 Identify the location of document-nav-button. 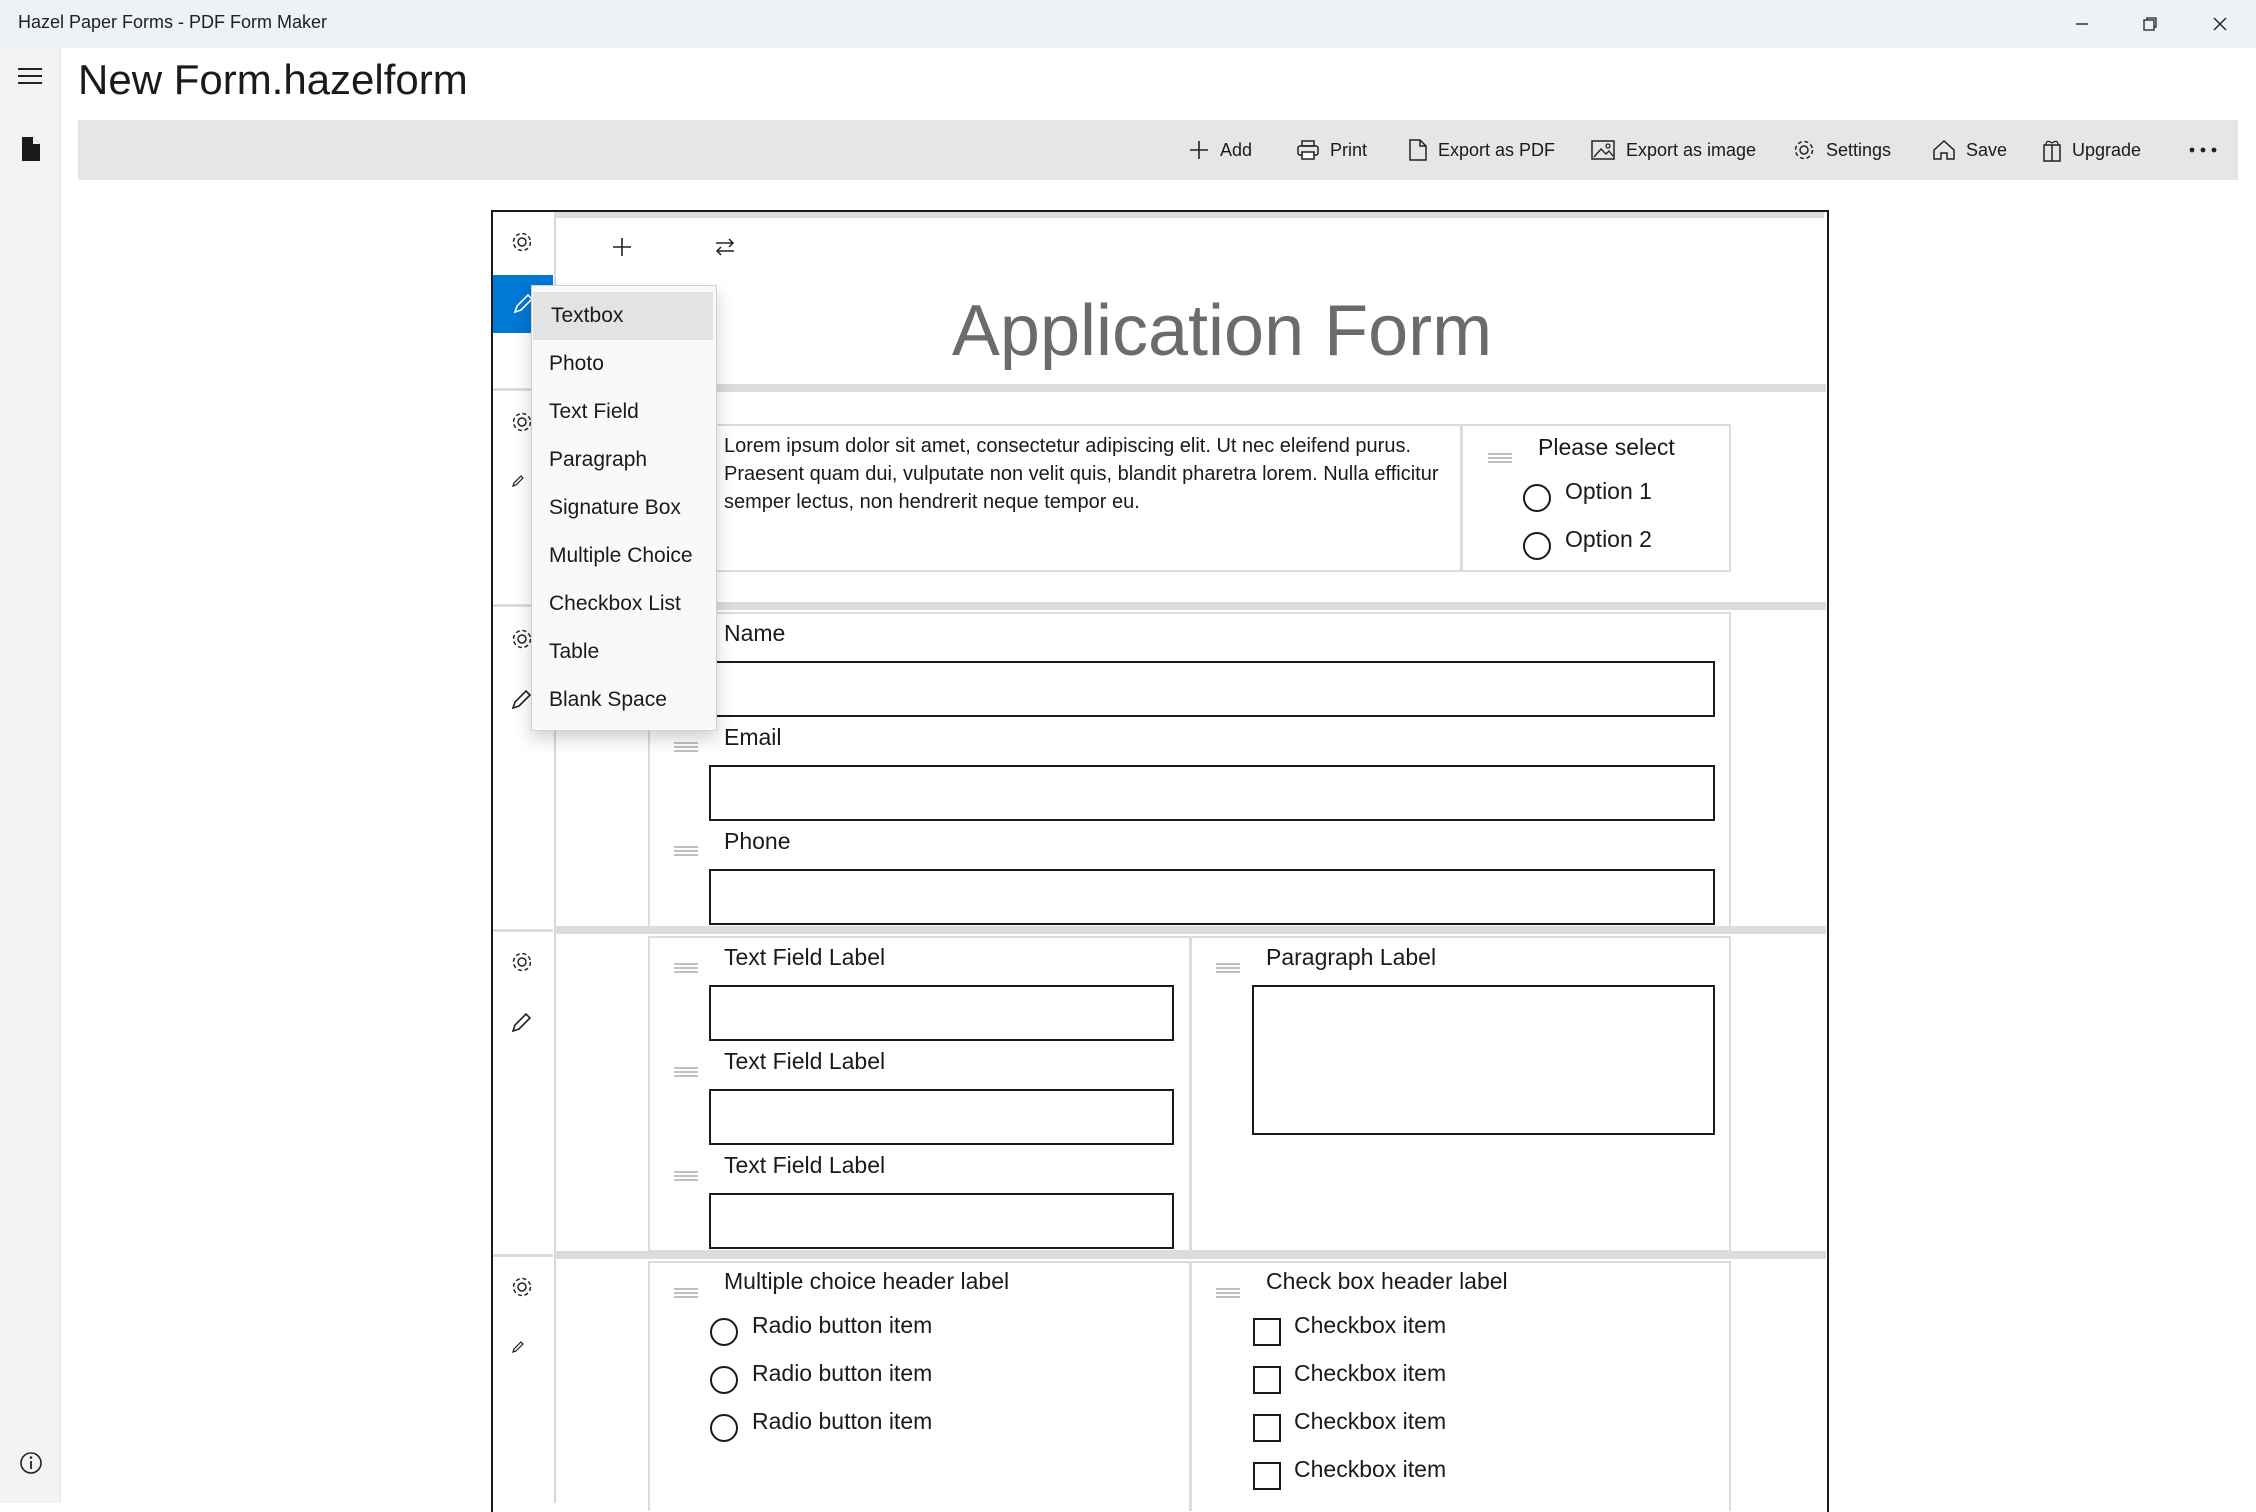
(31, 149).